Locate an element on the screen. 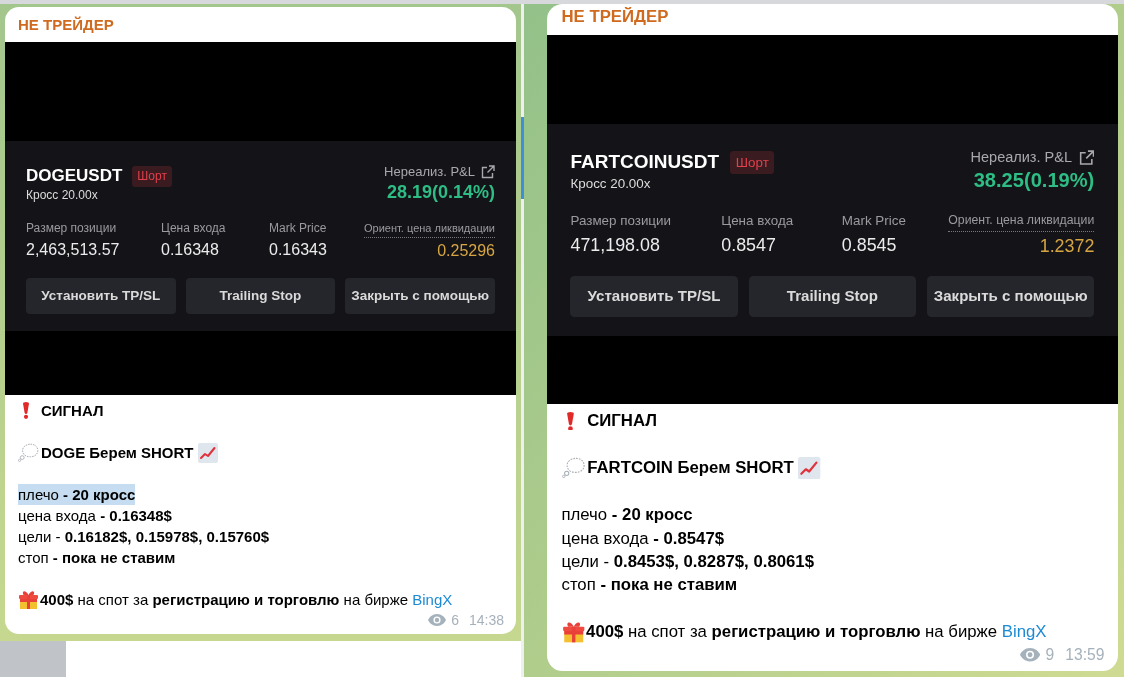 This screenshot has height=677, width=1124. stat-value: 0.8547 is located at coordinates (748, 245).